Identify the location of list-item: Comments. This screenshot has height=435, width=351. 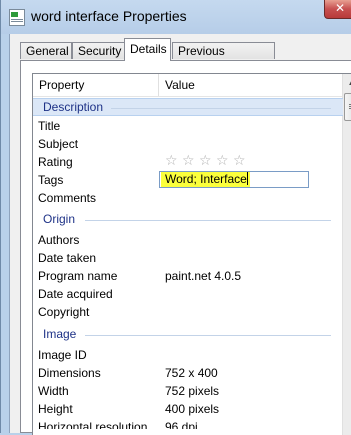
(188, 198).